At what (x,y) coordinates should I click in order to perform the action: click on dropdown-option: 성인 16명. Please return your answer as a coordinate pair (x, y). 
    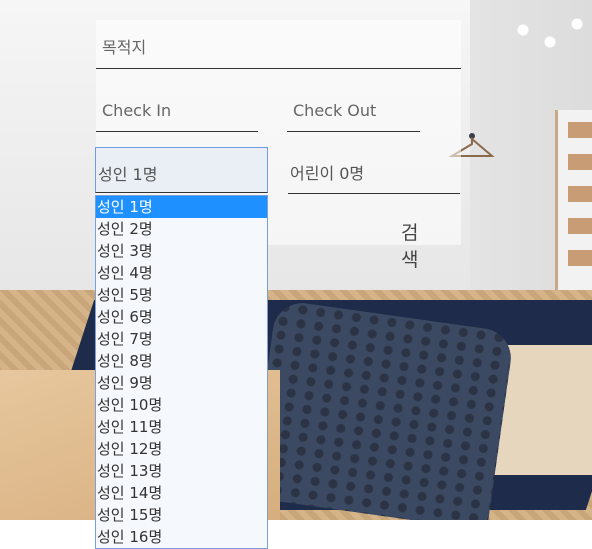
    Looking at the image, I should click on (181, 537).